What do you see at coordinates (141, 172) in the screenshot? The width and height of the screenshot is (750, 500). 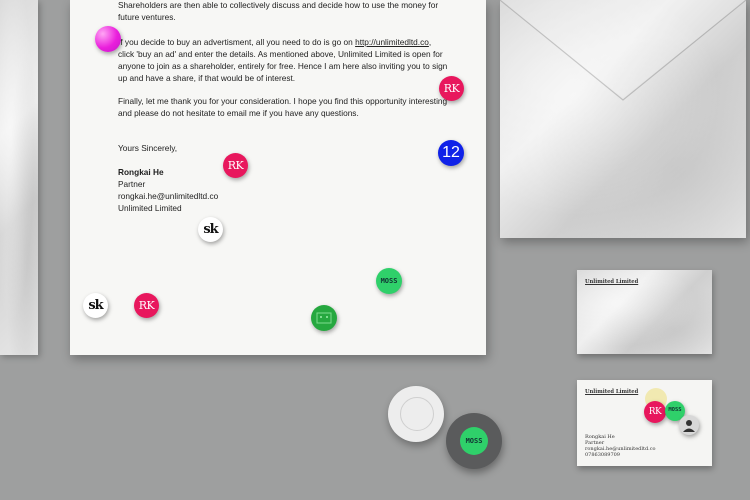 I see `signature-name: Rongkai He` at bounding box center [141, 172].